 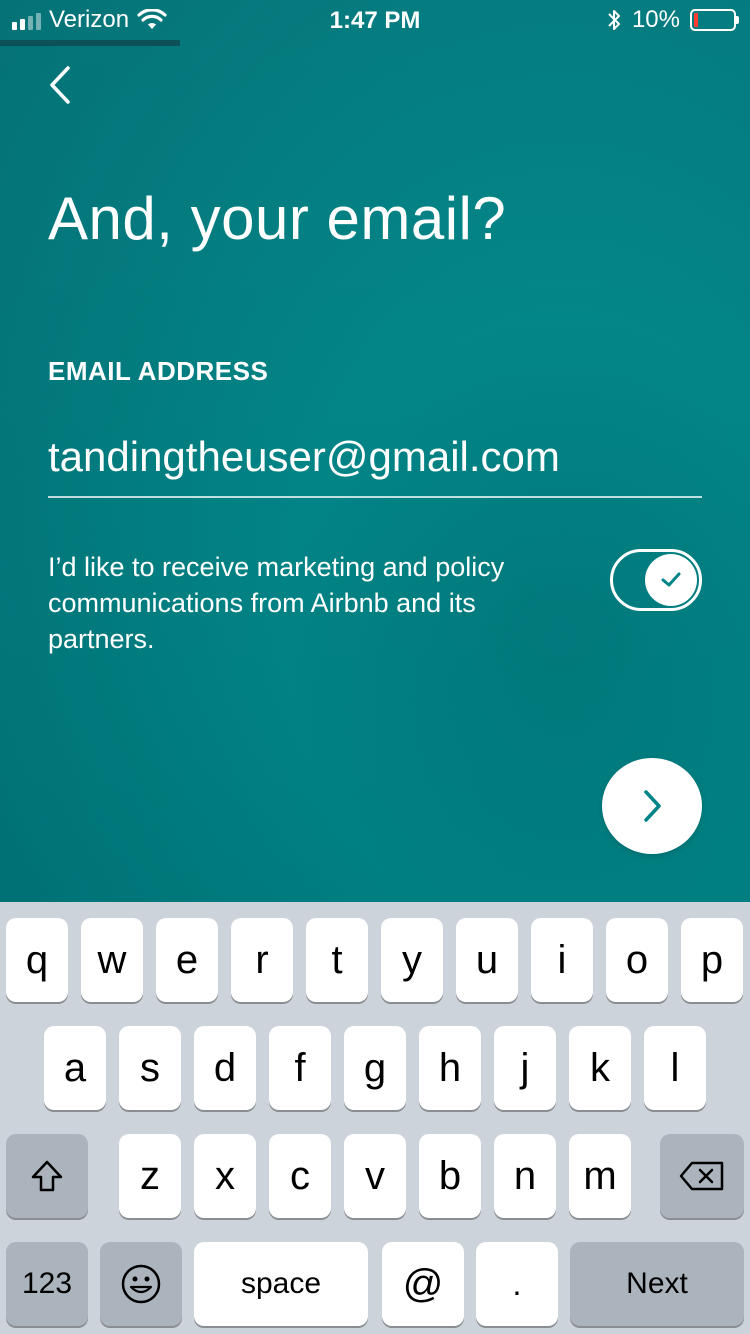 I want to click on back-button, so click(x=62, y=85).